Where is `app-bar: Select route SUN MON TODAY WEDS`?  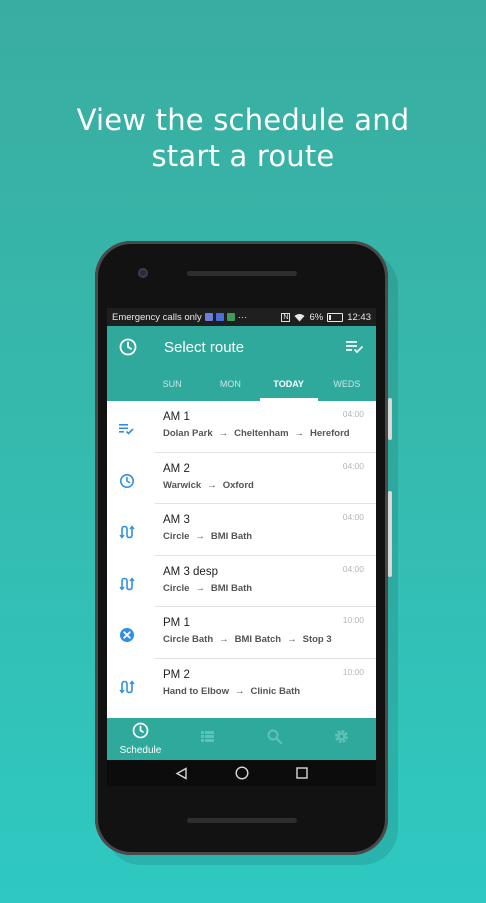
app-bar: Select route SUN MON TODAY WEDS is located at coordinates (241, 363).